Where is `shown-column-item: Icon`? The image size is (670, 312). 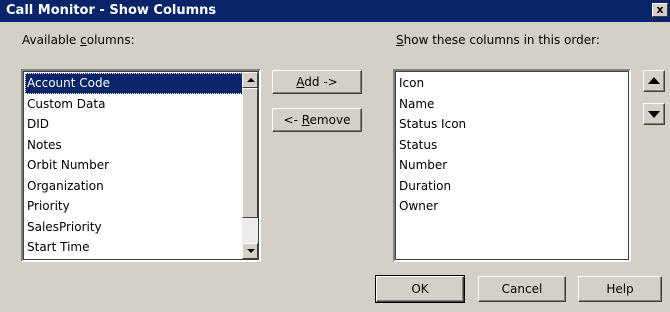
shown-column-item: Icon is located at coordinates (513, 83).